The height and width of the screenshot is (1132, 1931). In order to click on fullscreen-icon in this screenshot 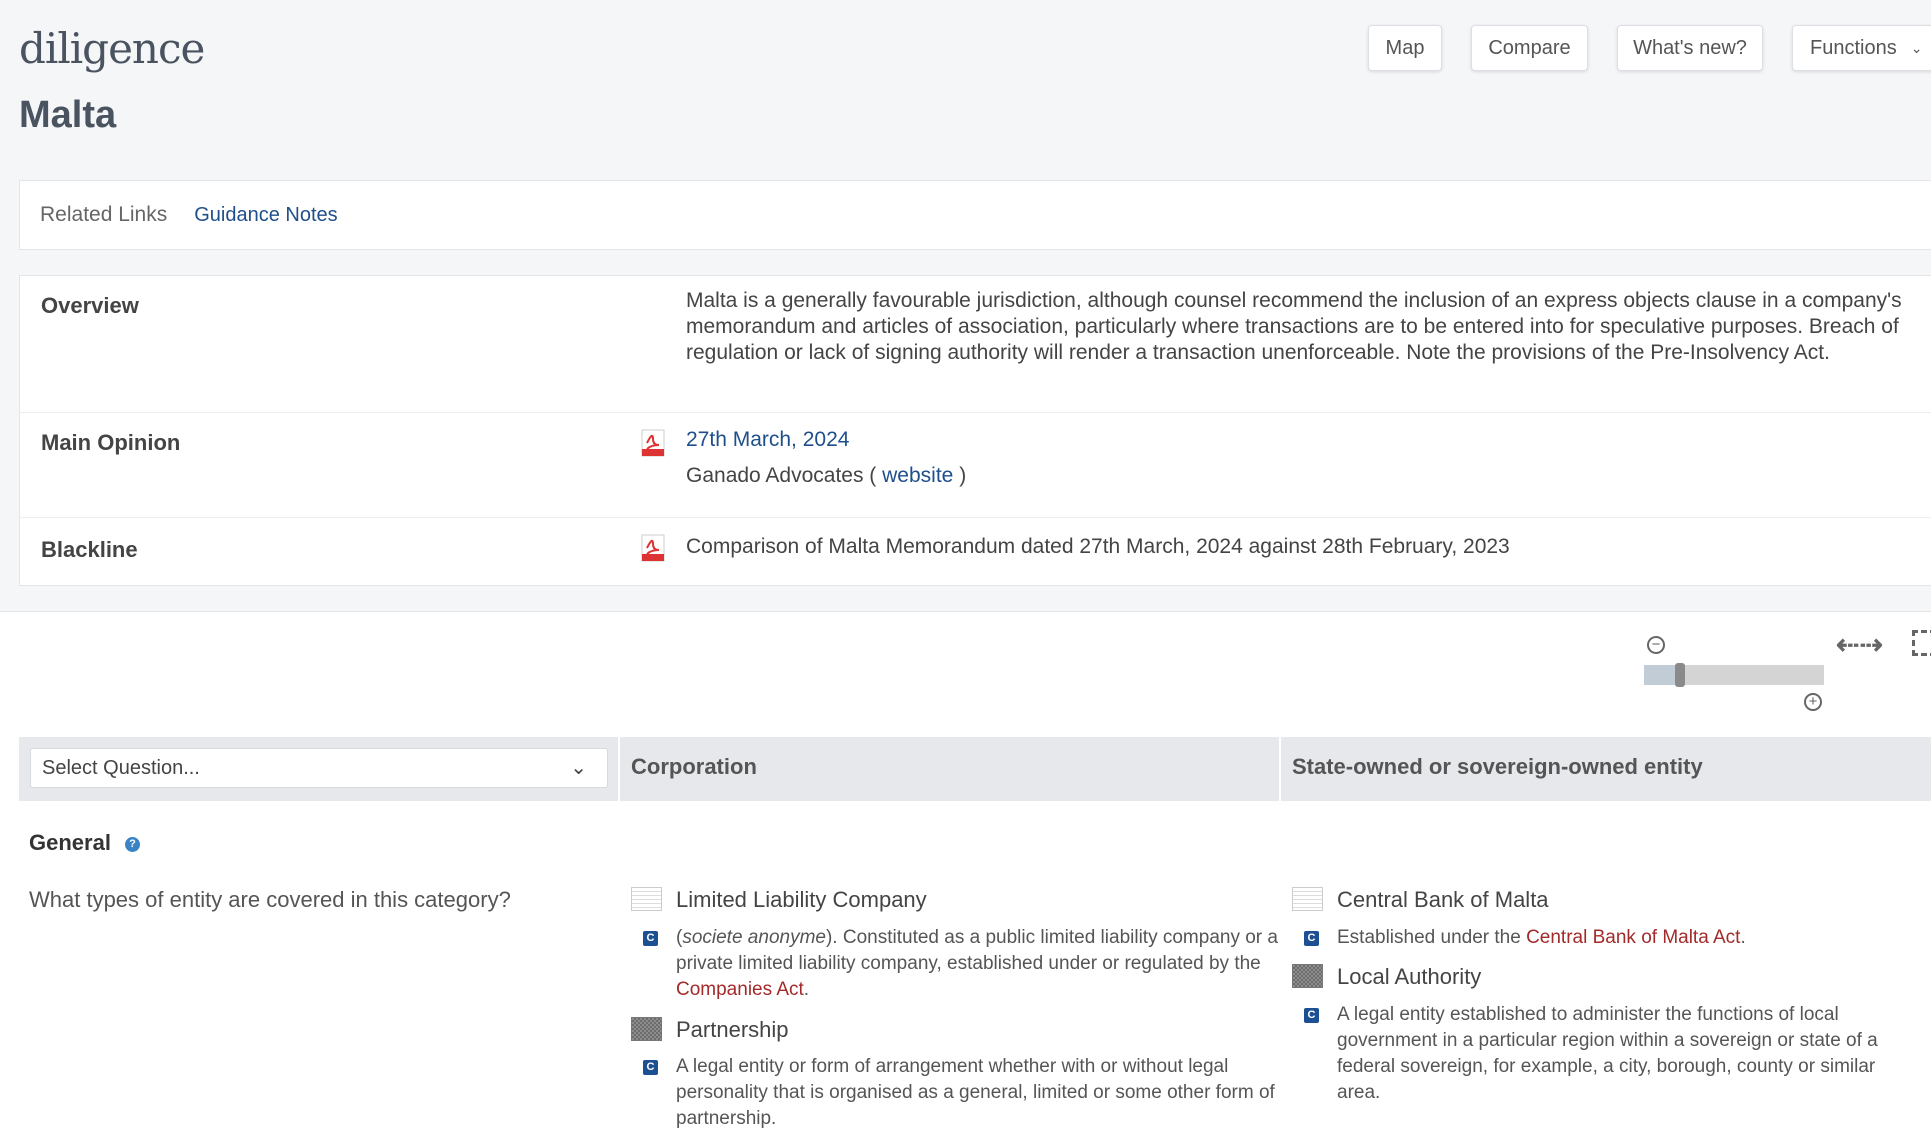, I will do `click(1921, 643)`.